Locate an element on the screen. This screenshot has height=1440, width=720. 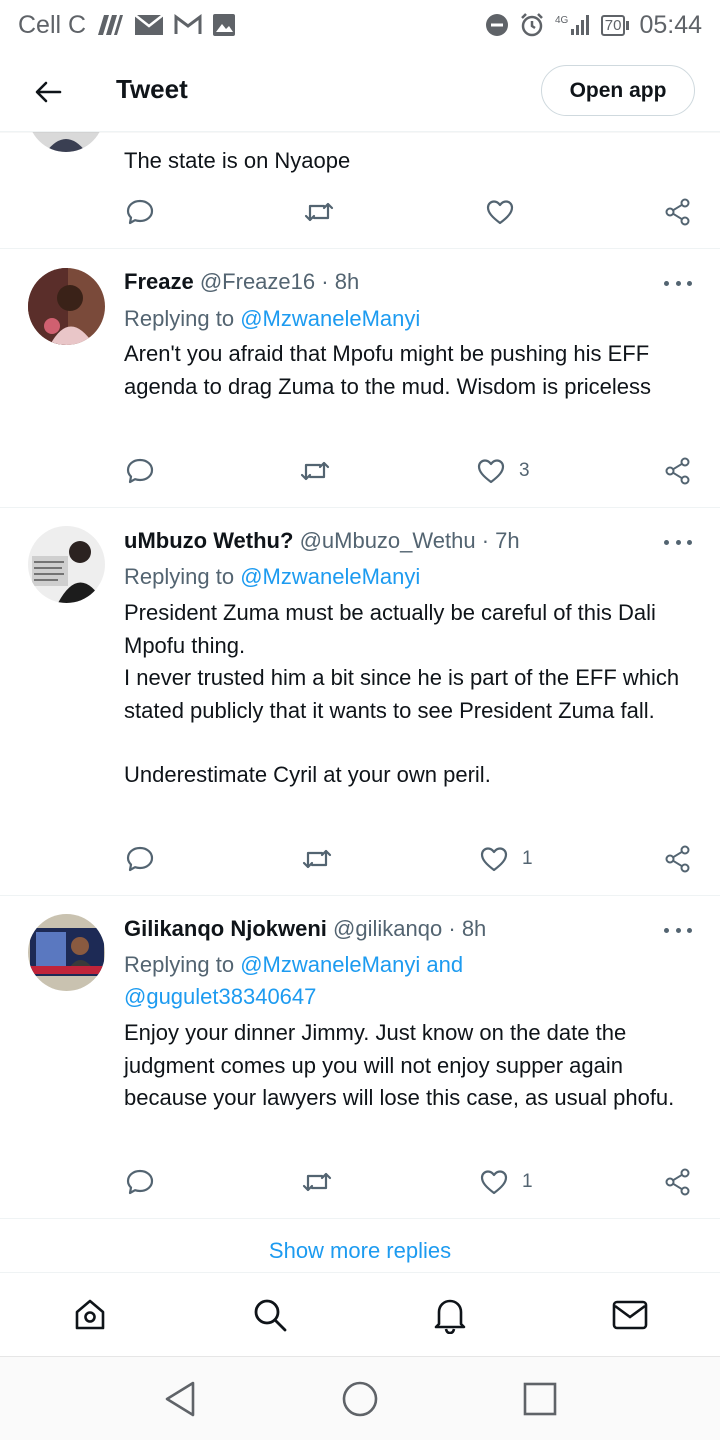
gmail-icon is located at coordinates (188, 25).